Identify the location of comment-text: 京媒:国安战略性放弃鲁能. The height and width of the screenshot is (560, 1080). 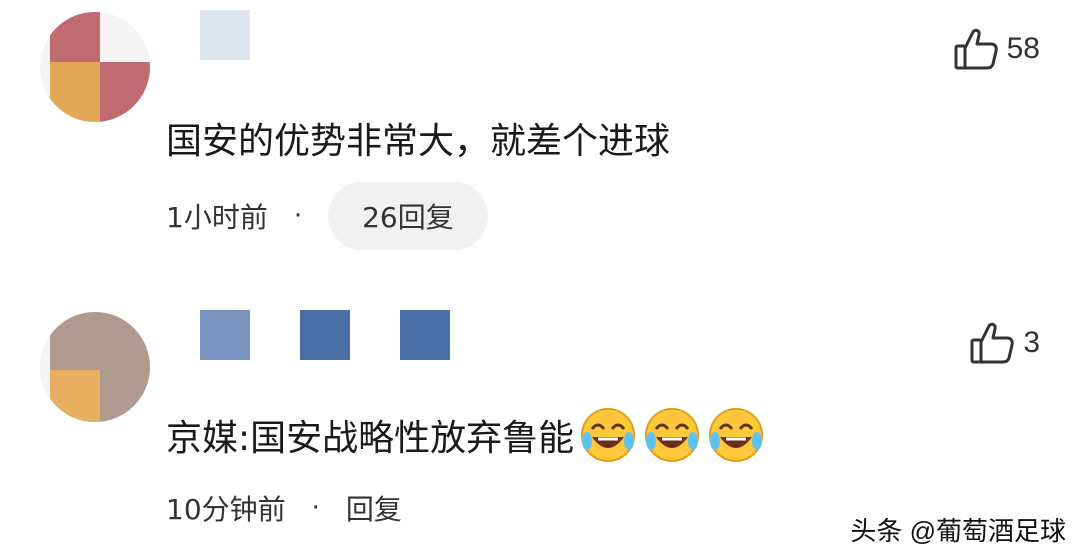
(370, 438).